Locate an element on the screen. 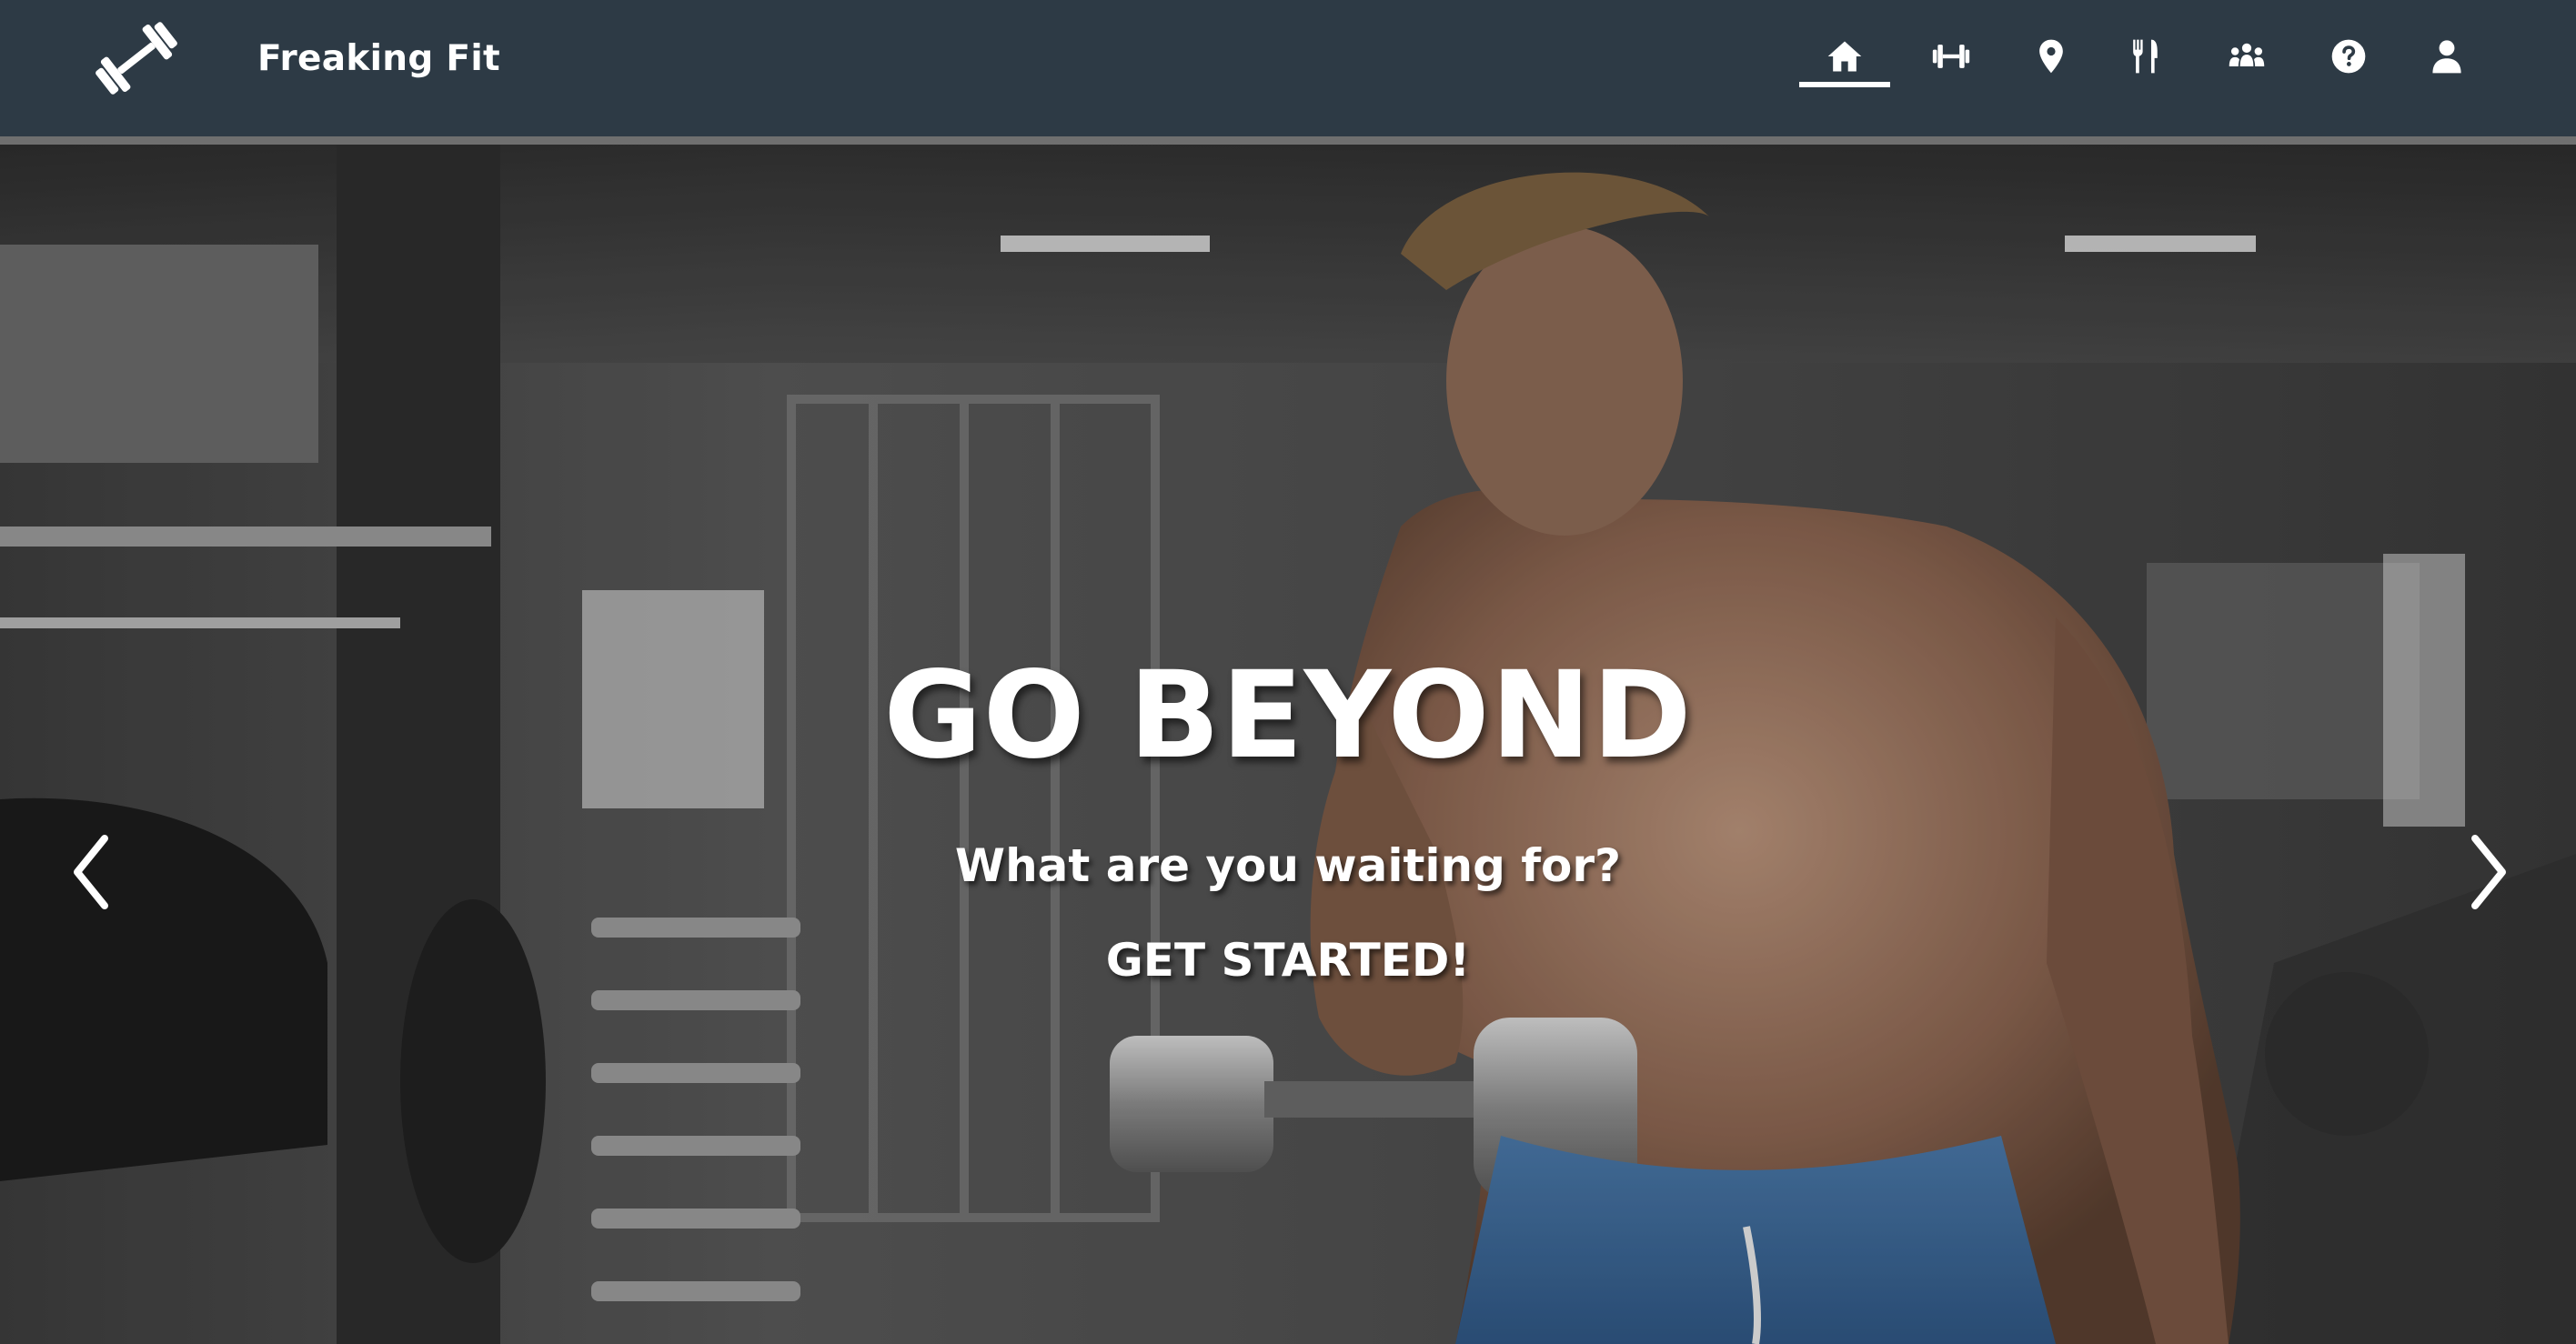 This screenshot has width=2576, height=1344. help-icon is located at coordinates (2348, 56).